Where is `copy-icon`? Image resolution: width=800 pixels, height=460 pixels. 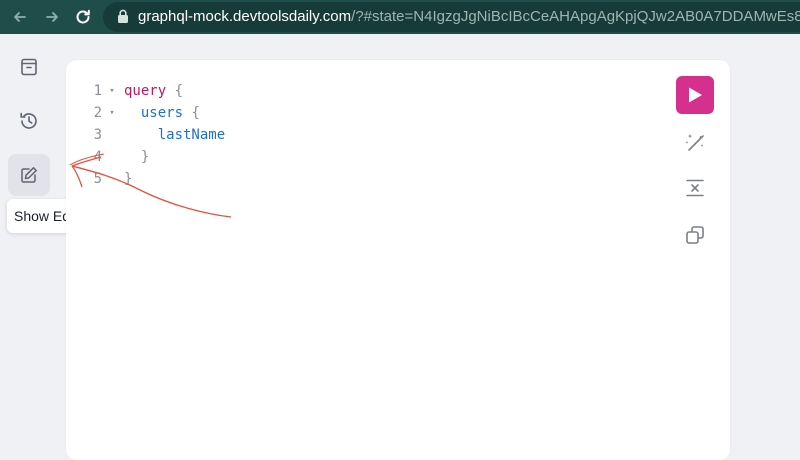 copy-icon is located at coordinates (695, 235).